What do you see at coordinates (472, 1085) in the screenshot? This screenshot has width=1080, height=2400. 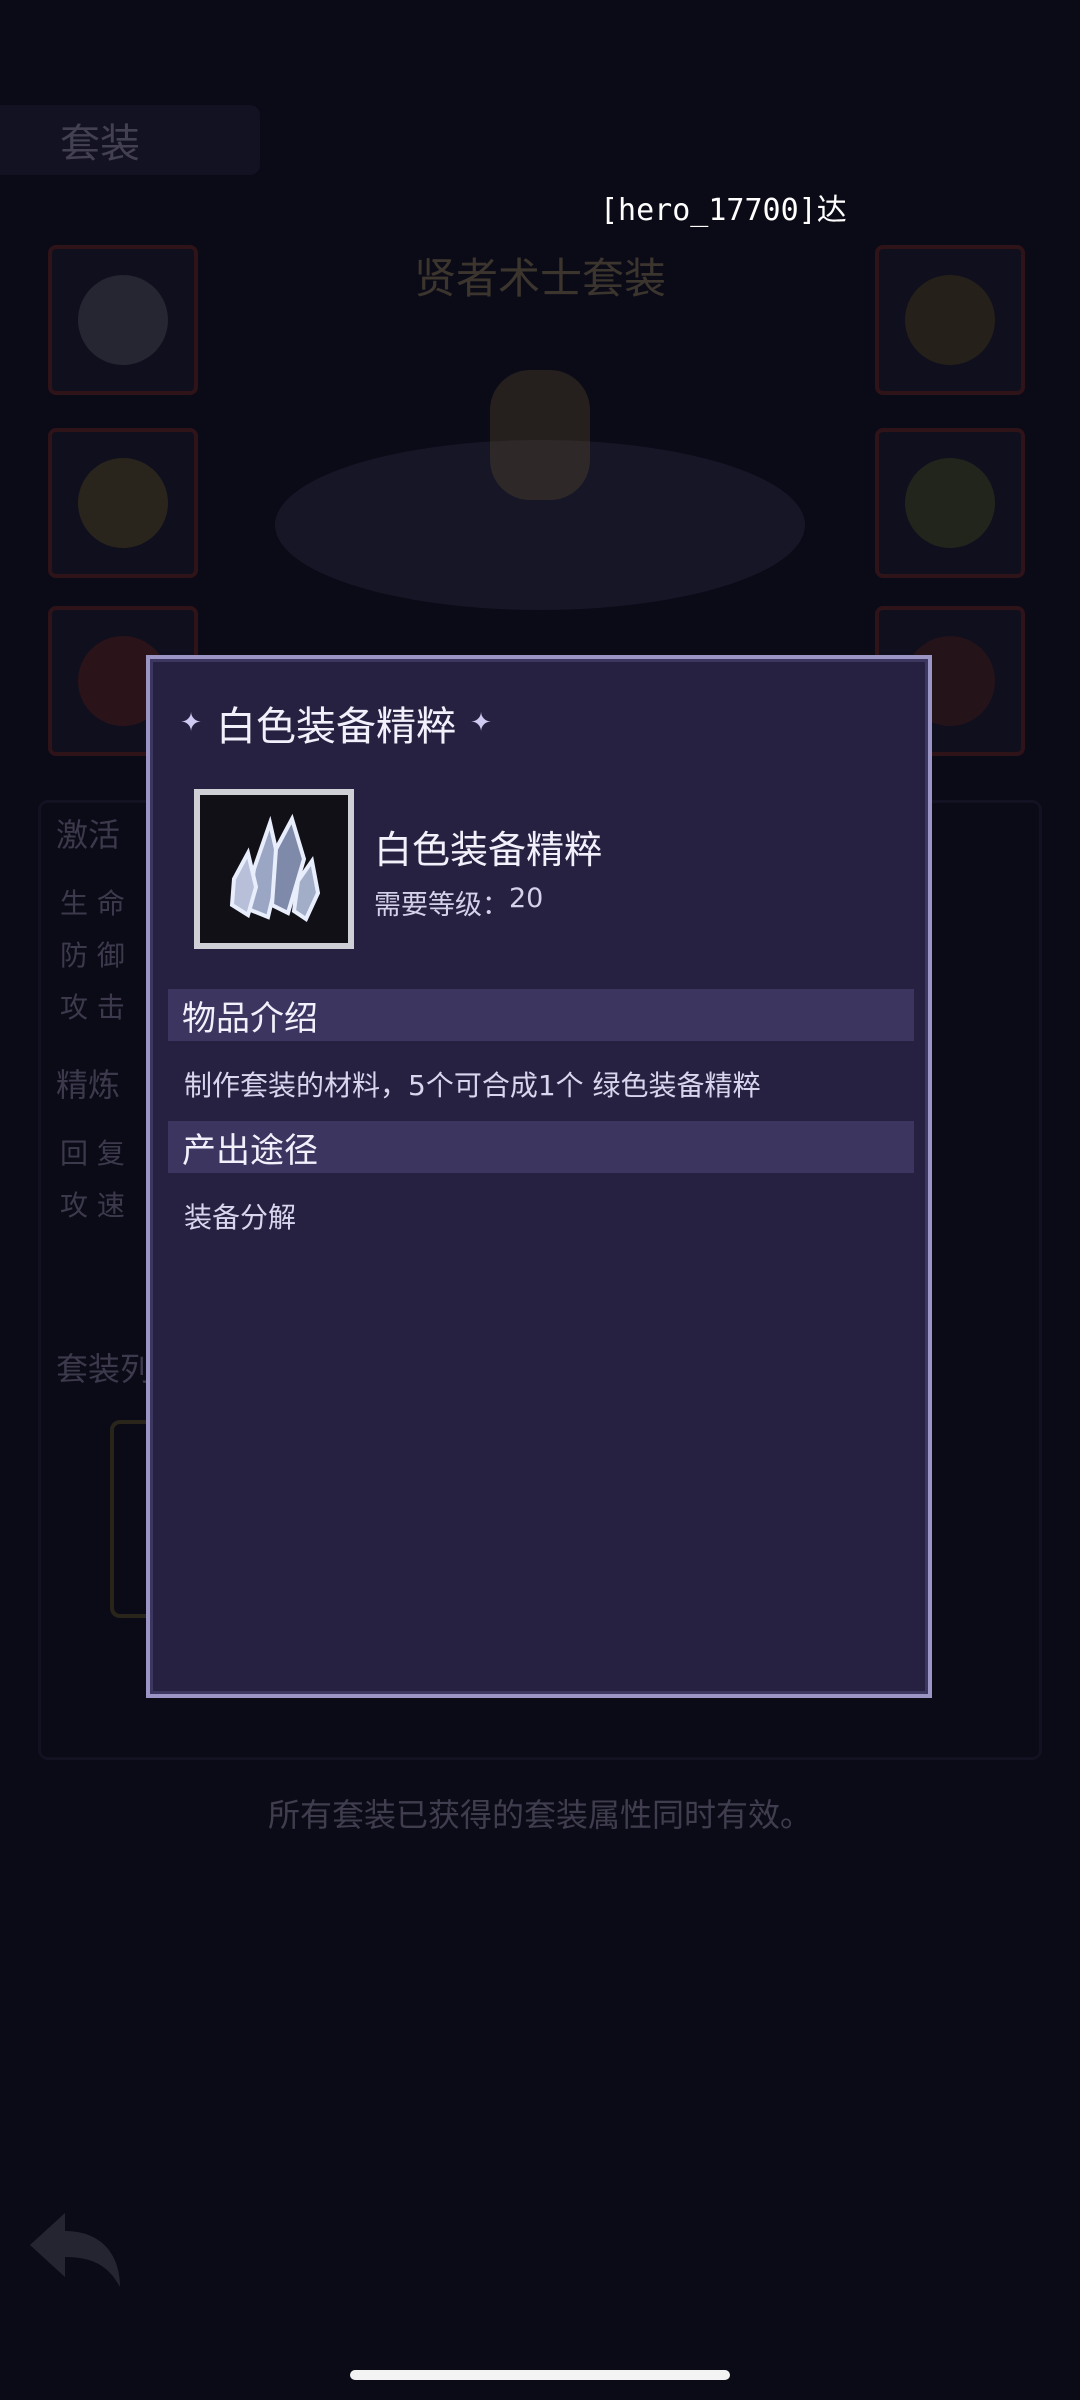 I see `item-description: 制作套装的材料，5个可合成1个 绿色装备精粹` at bounding box center [472, 1085].